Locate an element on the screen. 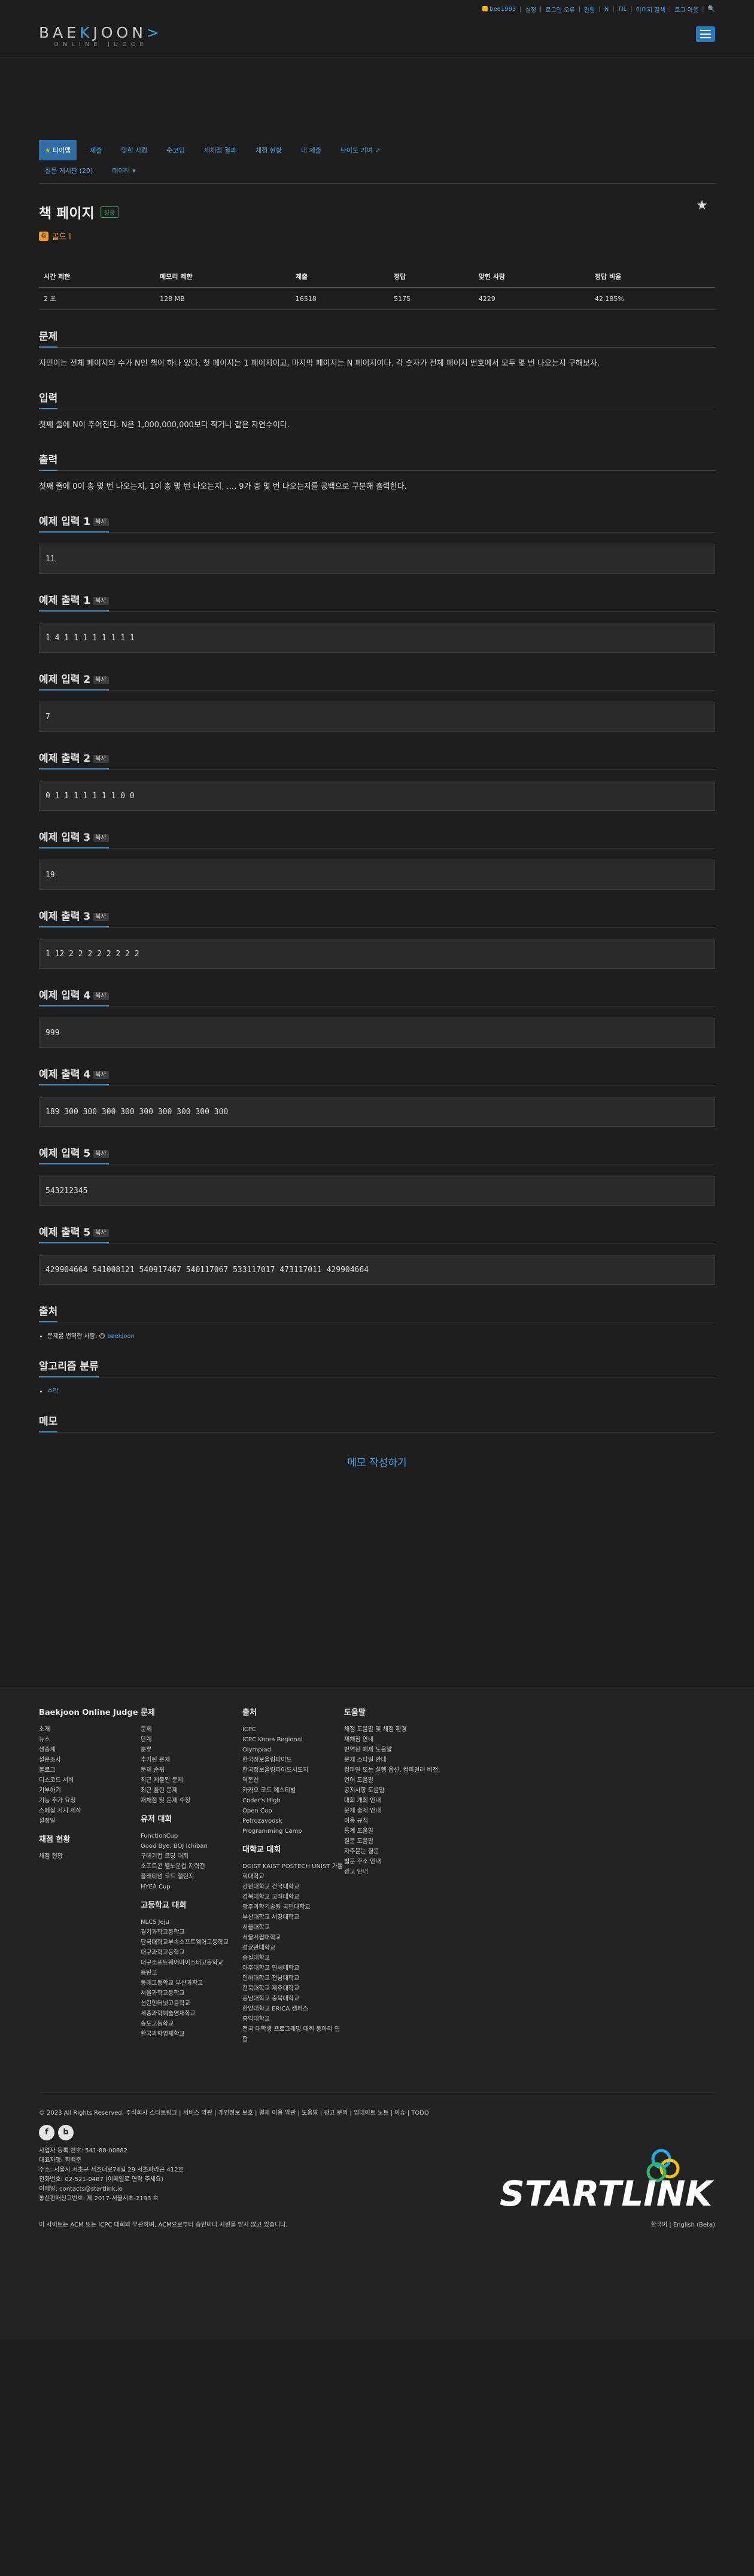 Image resolution: width=754 pixels, height=2576 pixels. footer-link: 질문 도움말 is located at coordinates (395, 1841).